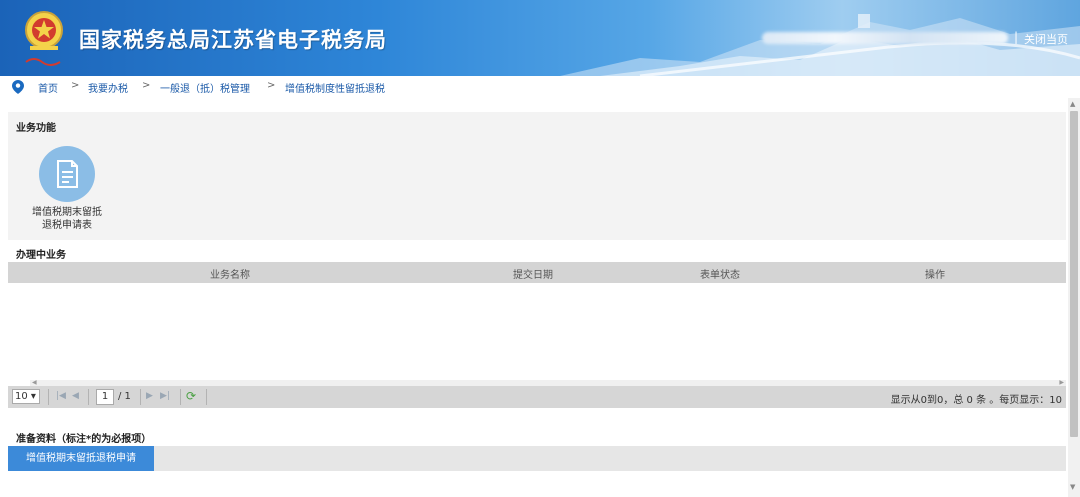  What do you see at coordinates (540, 87) in the screenshot?
I see `breadcrumb: 首页 > 我要办税 > 一般退（抵）税管理 > 增值税制度性留抵退税` at bounding box center [540, 87].